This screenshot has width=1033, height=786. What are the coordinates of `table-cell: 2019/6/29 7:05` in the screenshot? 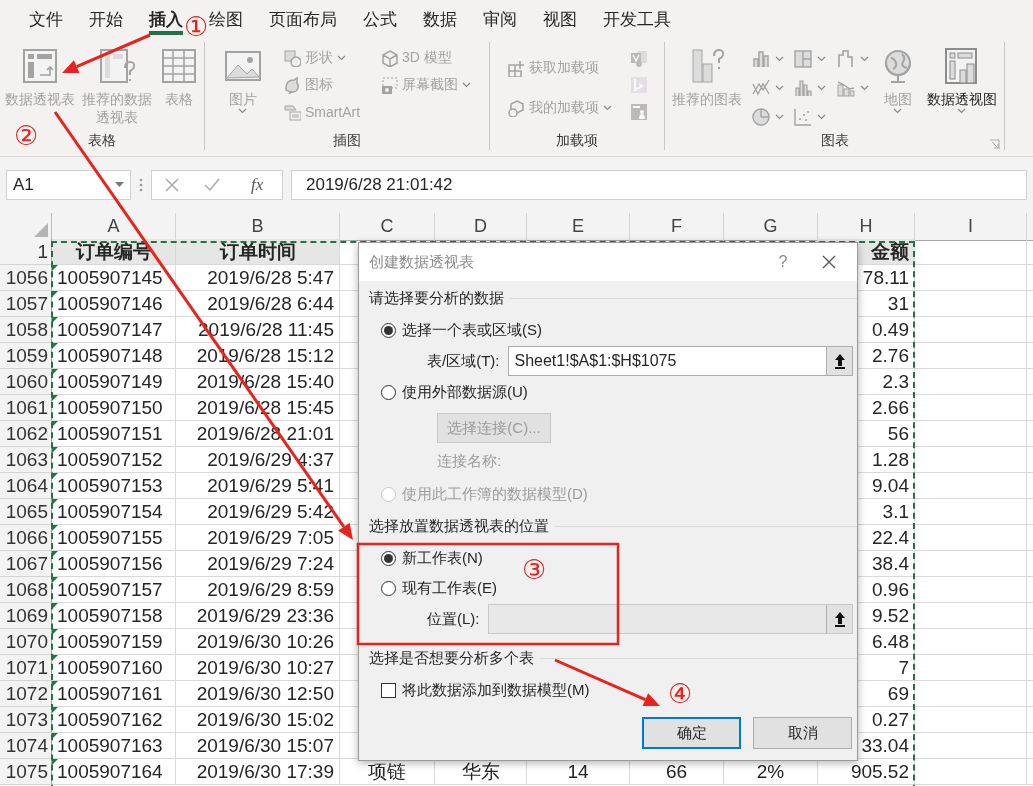 It's located at (270, 537).